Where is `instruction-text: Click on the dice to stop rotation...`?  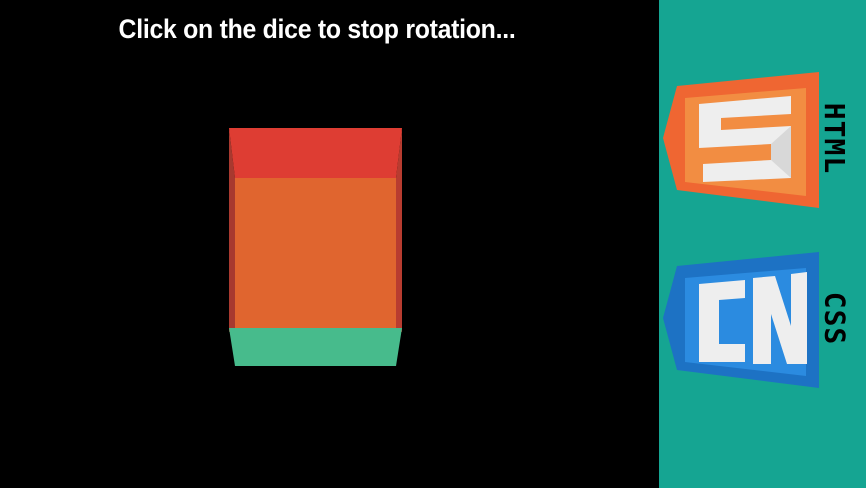
instruction-text: Click on the dice to stop rotation... is located at coordinates (317, 29).